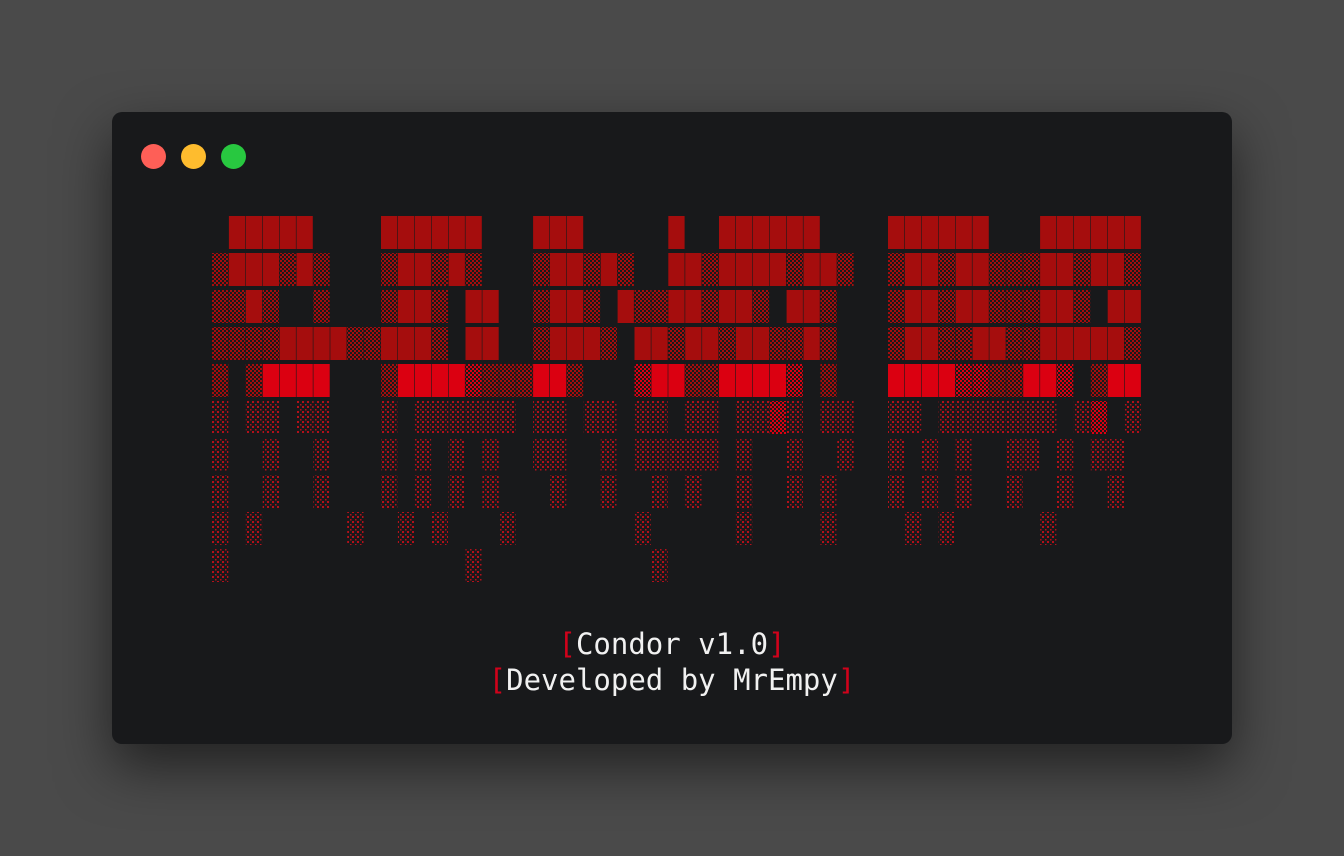  I want to click on window-controls, so click(193, 156).